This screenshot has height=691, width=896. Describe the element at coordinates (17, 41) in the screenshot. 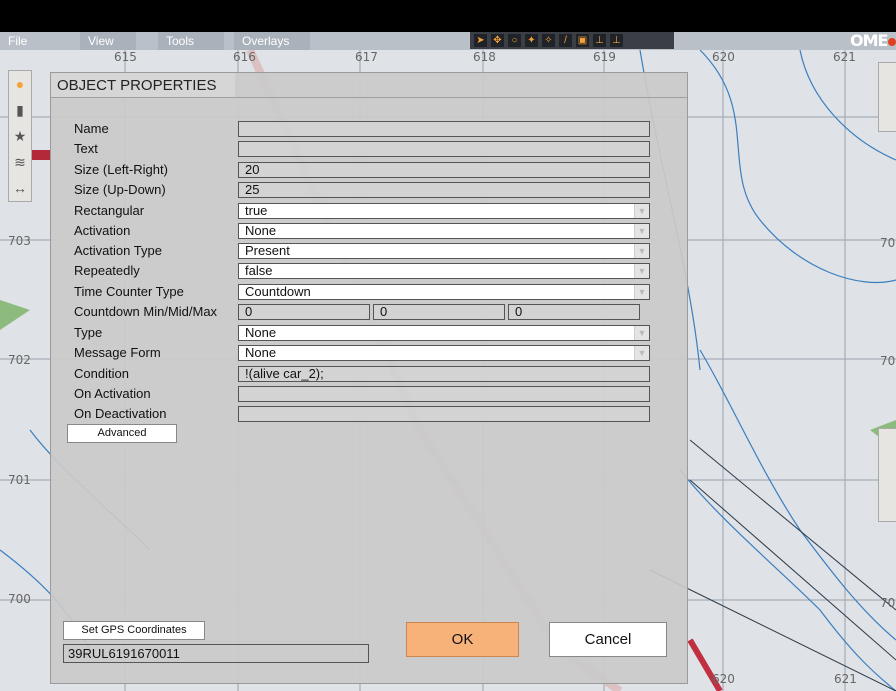

I see `menu-file: File` at that location.